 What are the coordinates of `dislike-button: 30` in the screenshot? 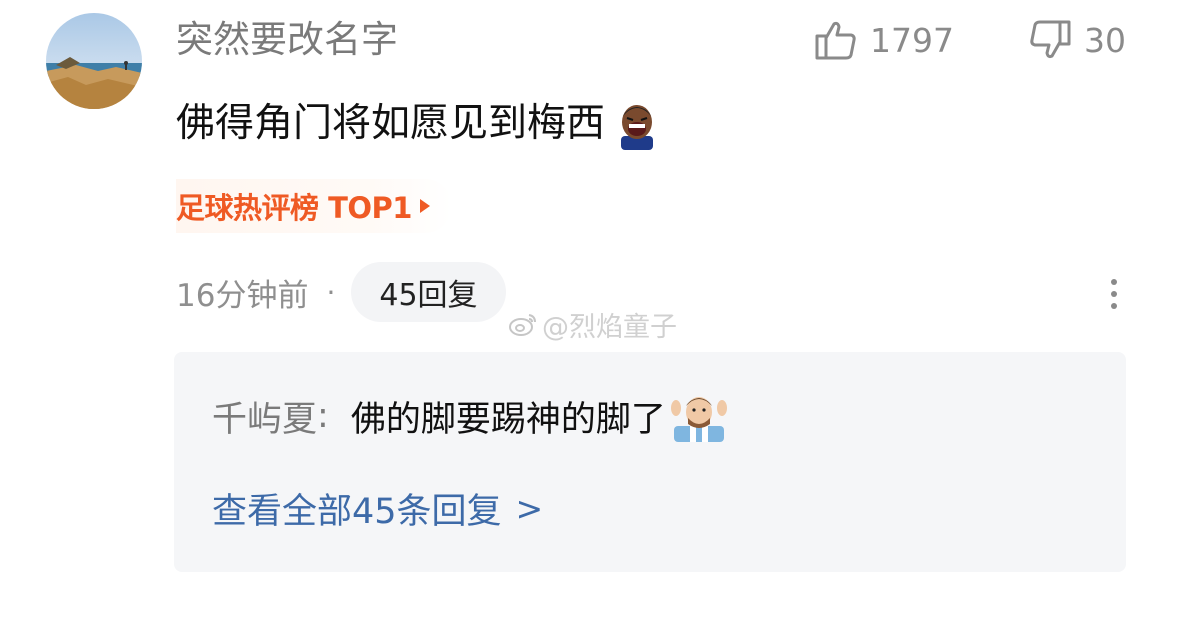 It's located at (1077, 40).